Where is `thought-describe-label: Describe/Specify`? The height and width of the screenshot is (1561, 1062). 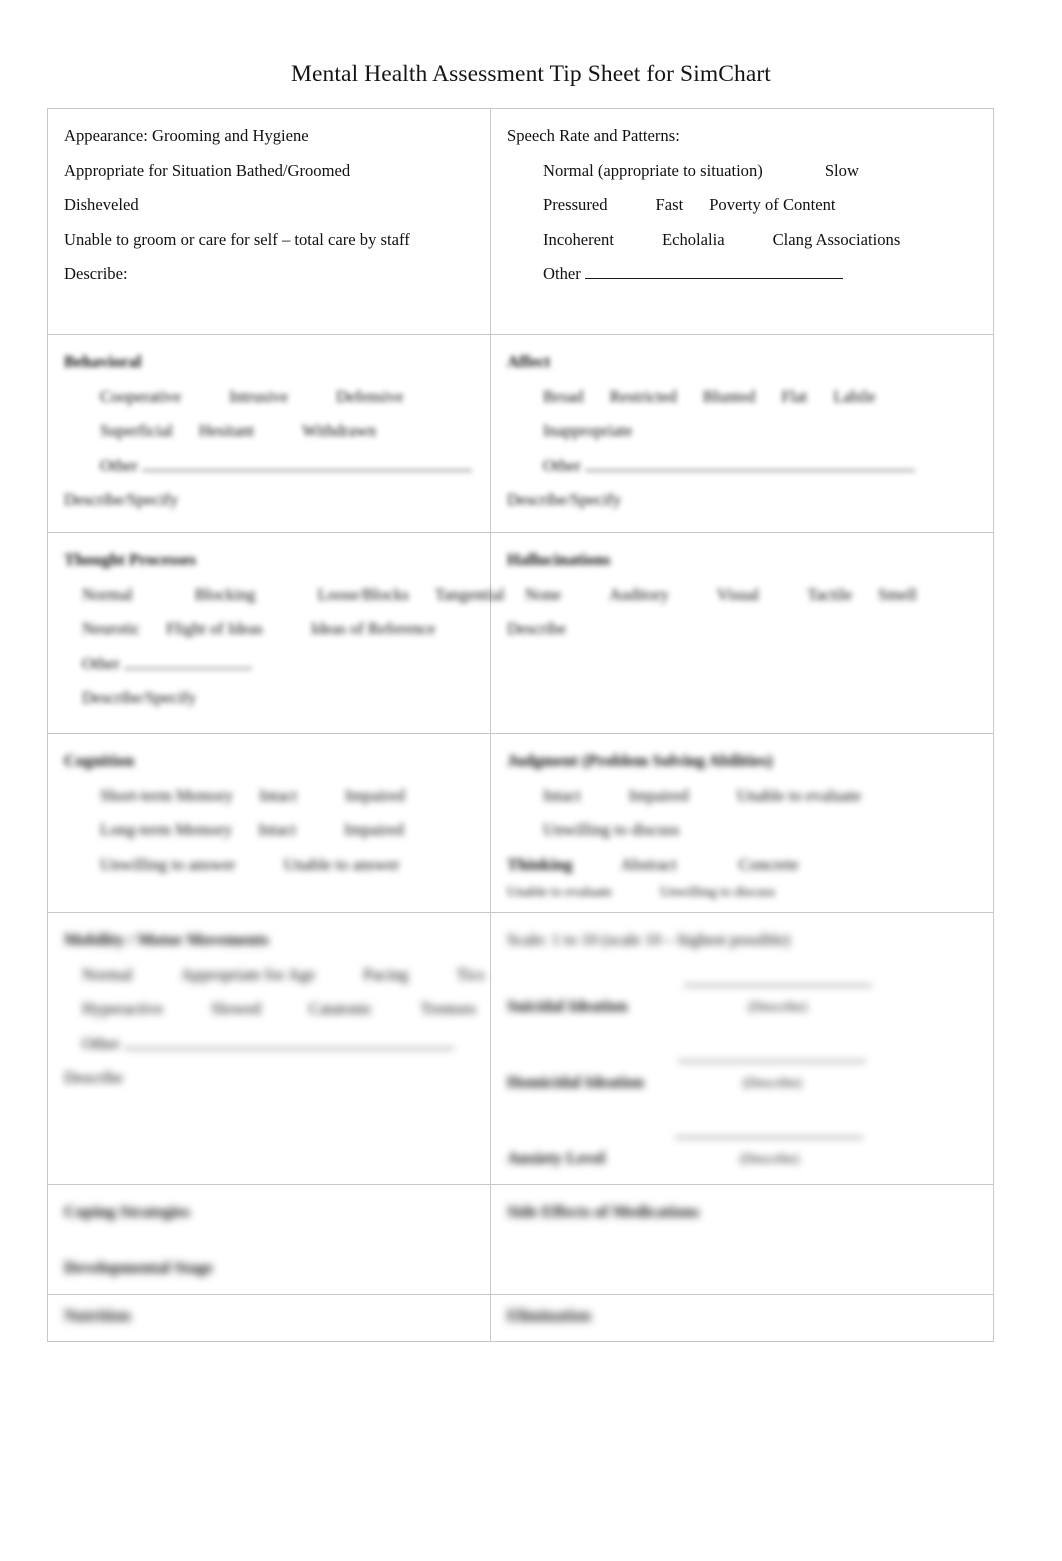
thought-describe-label: Describe/Specify is located at coordinates (139, 697).